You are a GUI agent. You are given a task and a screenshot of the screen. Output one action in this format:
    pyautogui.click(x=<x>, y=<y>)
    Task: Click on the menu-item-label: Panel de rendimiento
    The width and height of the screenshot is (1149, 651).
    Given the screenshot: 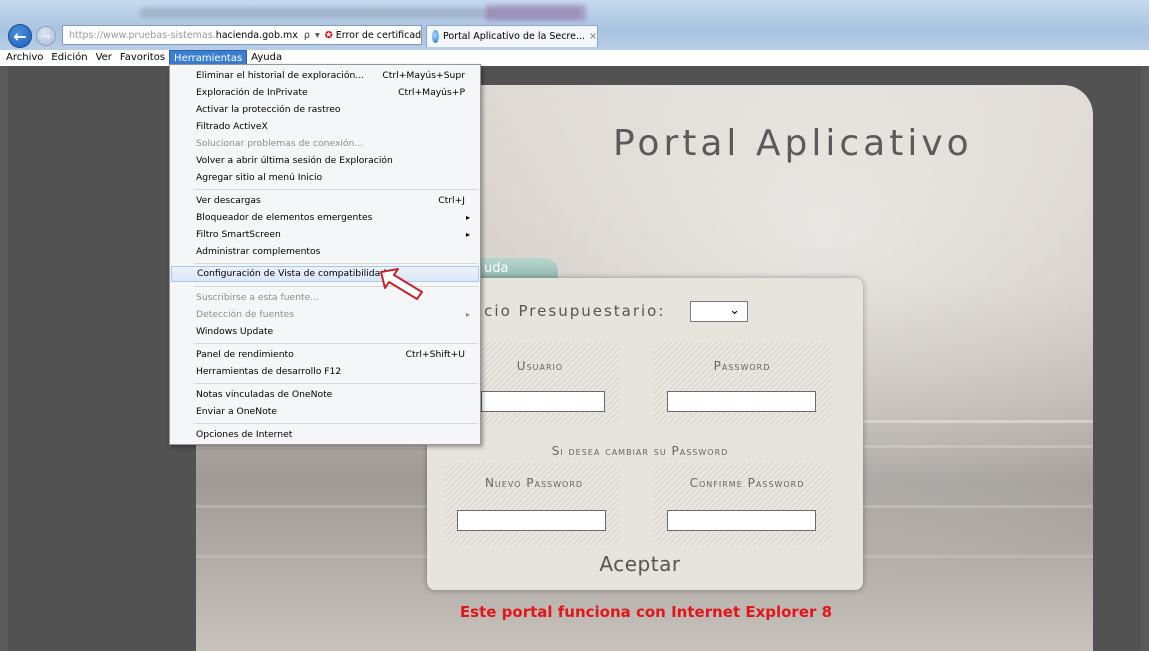 What is the action you would take?
    pyautogui.click(x=245, y=354)
    